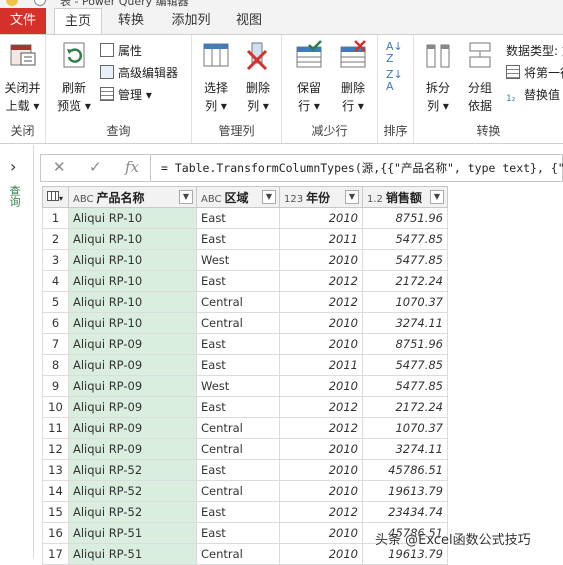 The width and height of the screenshot is (563, 565). What do you see at coordinates (353, 77) in the screenshot?
I see `remove-rows-button: 删除 行 ▾` at bounding box center [353, 77].